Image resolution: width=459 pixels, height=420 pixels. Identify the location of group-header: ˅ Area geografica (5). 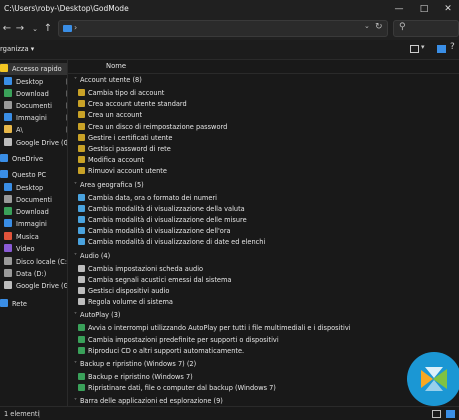
(109, 186).